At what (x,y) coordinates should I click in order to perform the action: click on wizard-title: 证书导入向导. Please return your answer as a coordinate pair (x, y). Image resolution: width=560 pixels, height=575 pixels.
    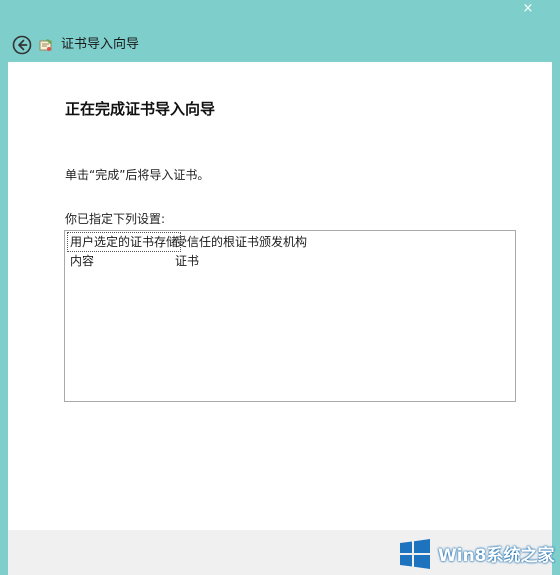
    Looking at the image, I should click on (100, 44).